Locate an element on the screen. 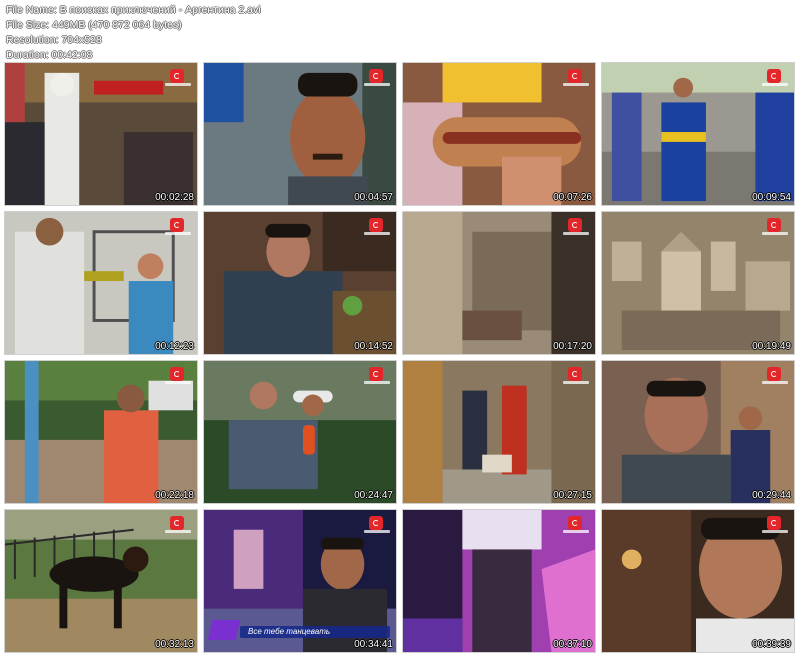 This screenshot has height=659, width=800. thumbnail-10: 00:24:47 is located at coordinates (300, 432).